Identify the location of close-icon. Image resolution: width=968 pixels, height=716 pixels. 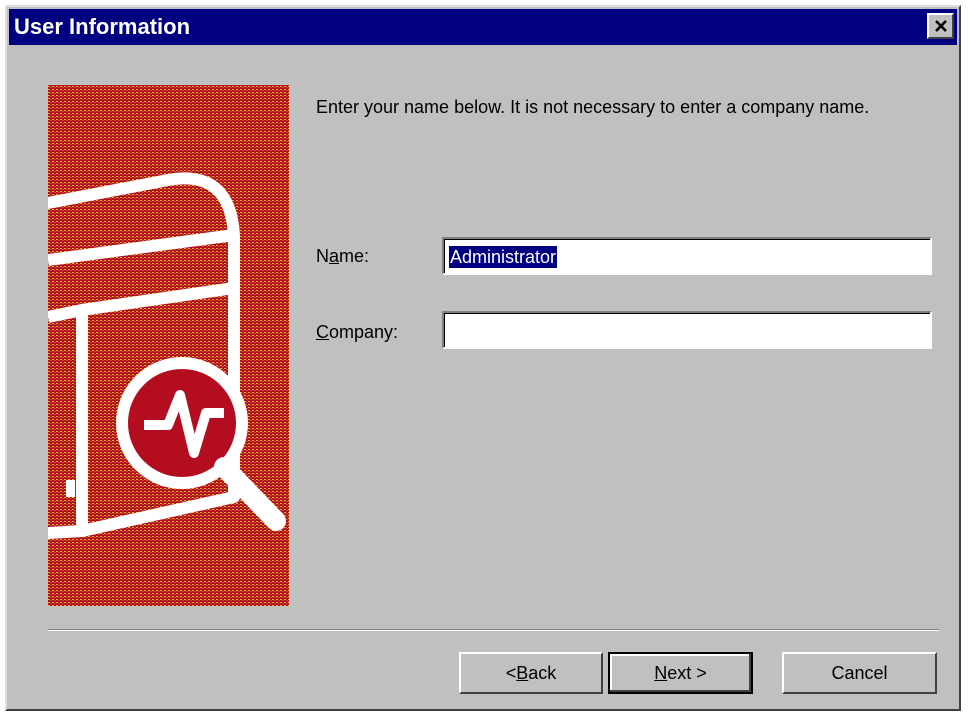
(940, 26).